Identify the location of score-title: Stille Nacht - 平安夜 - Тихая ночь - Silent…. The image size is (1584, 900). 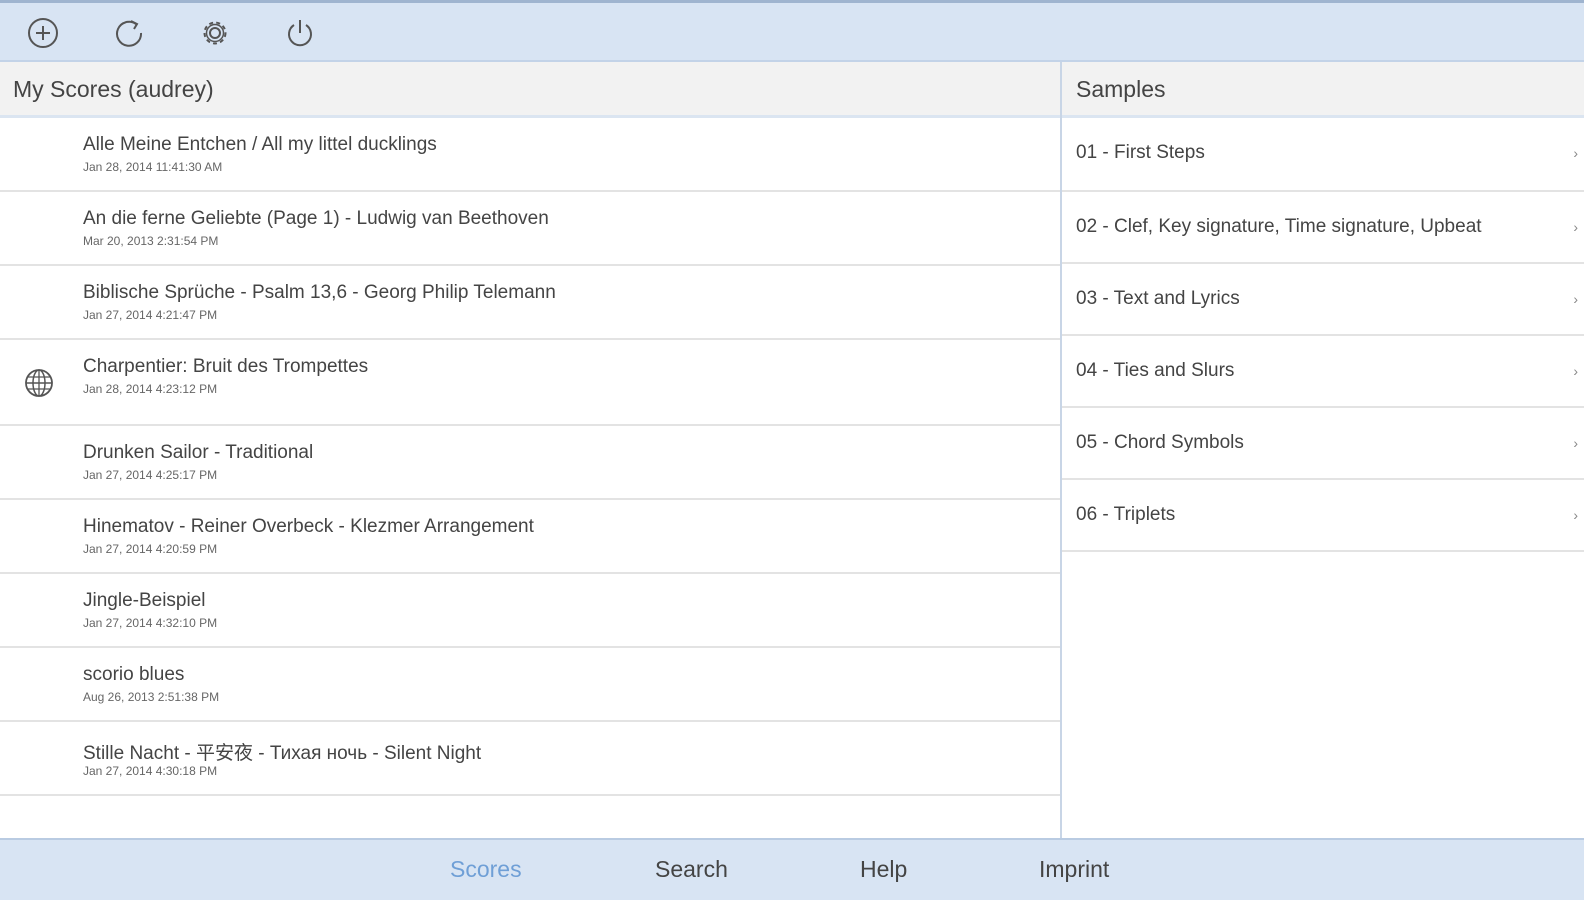
(282, 753).